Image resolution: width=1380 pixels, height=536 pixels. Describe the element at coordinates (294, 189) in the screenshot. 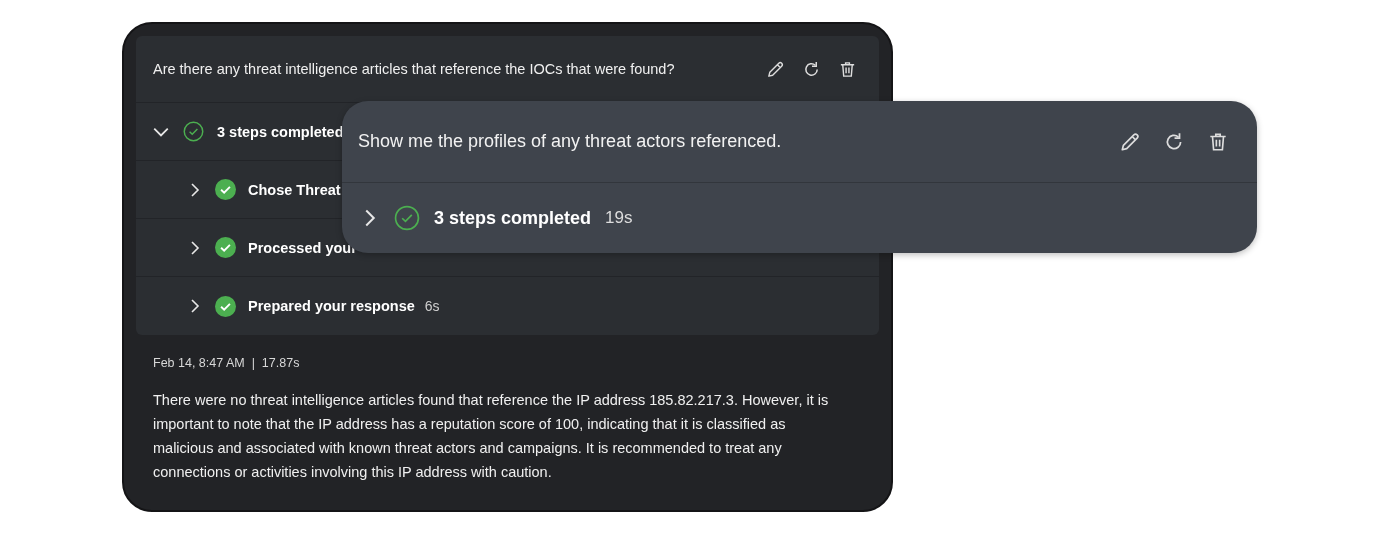

I see `step-label: Chose Threat` at that location.